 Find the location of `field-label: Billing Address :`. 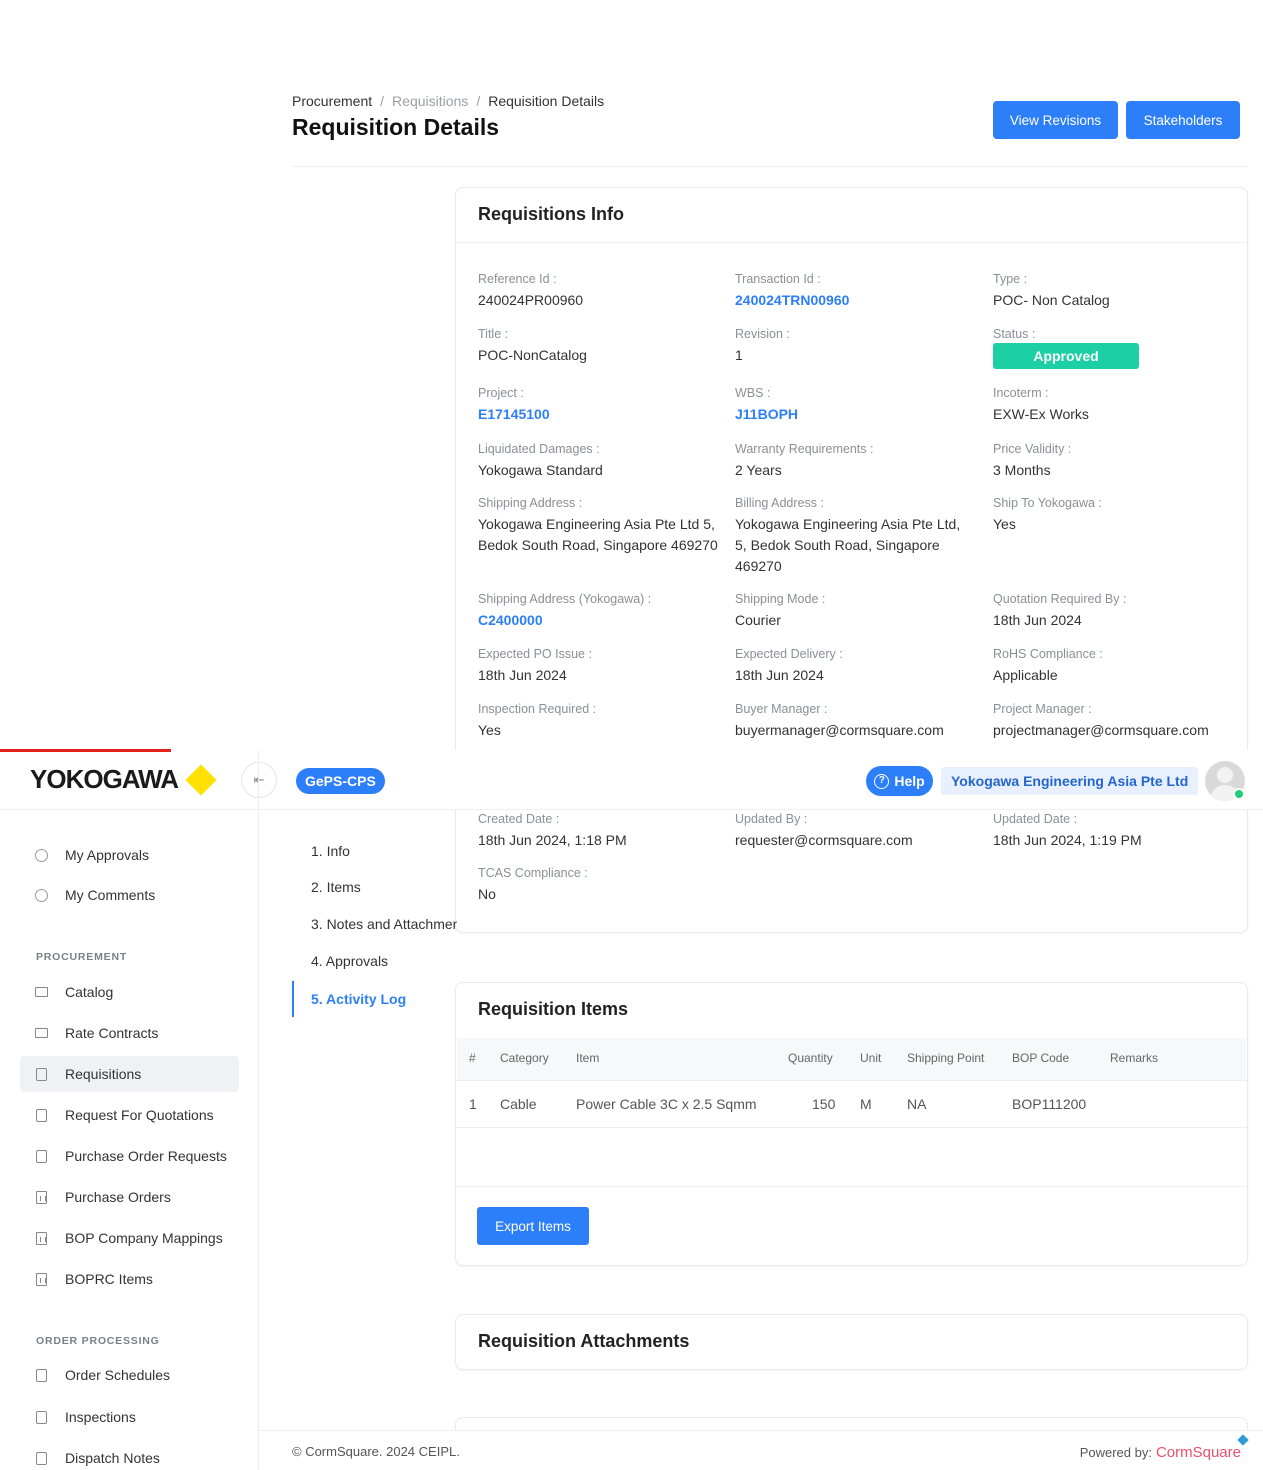

field-label: Billing Address : is located at coordinates (779, 503).